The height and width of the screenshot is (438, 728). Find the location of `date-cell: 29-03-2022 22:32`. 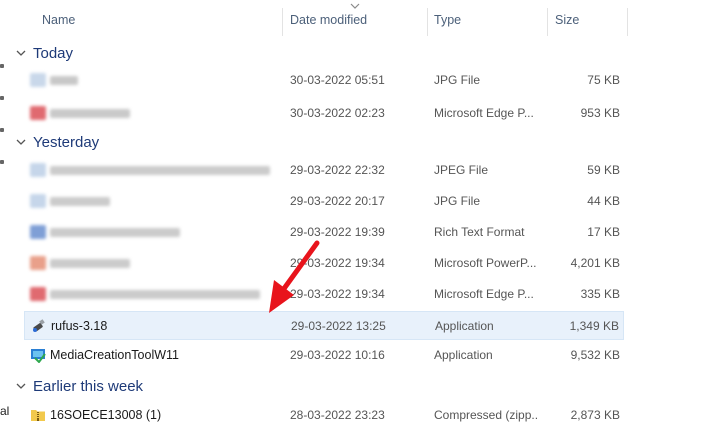

date-cell: 29-03-2022 22:32 is located at coordinates (337, 170).